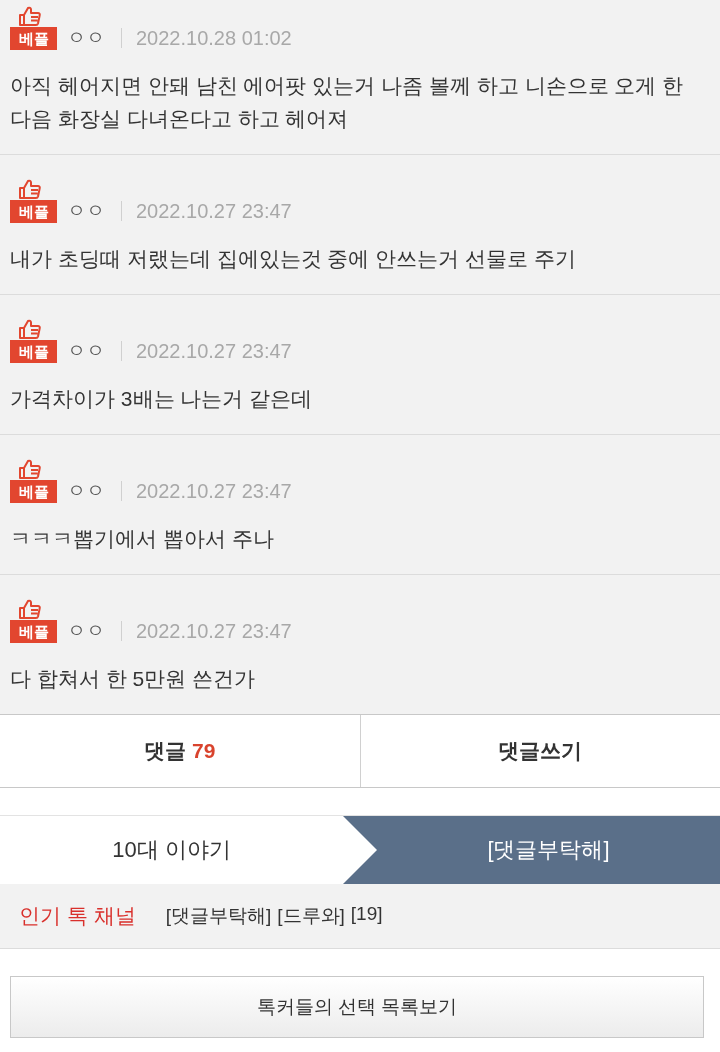 This screenshot has width=720, height=1052. Describe the element at coordinates (366, 916) in the screenshot. I see `channel-link: [19]` at that location.